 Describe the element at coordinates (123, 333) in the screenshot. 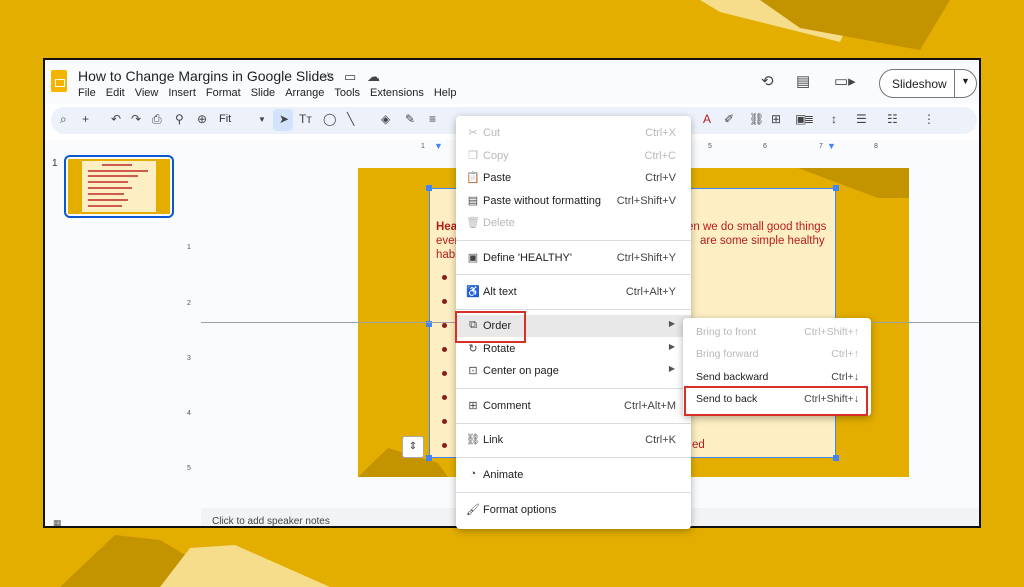

I see `slide-filmstrip: 1` at that location.